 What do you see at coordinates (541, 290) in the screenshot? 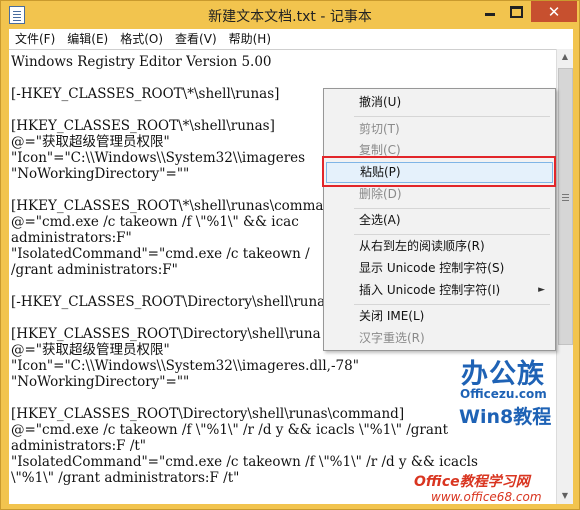
I see `submenu-arrow-icon: ►` at bounding box center [541, 290].